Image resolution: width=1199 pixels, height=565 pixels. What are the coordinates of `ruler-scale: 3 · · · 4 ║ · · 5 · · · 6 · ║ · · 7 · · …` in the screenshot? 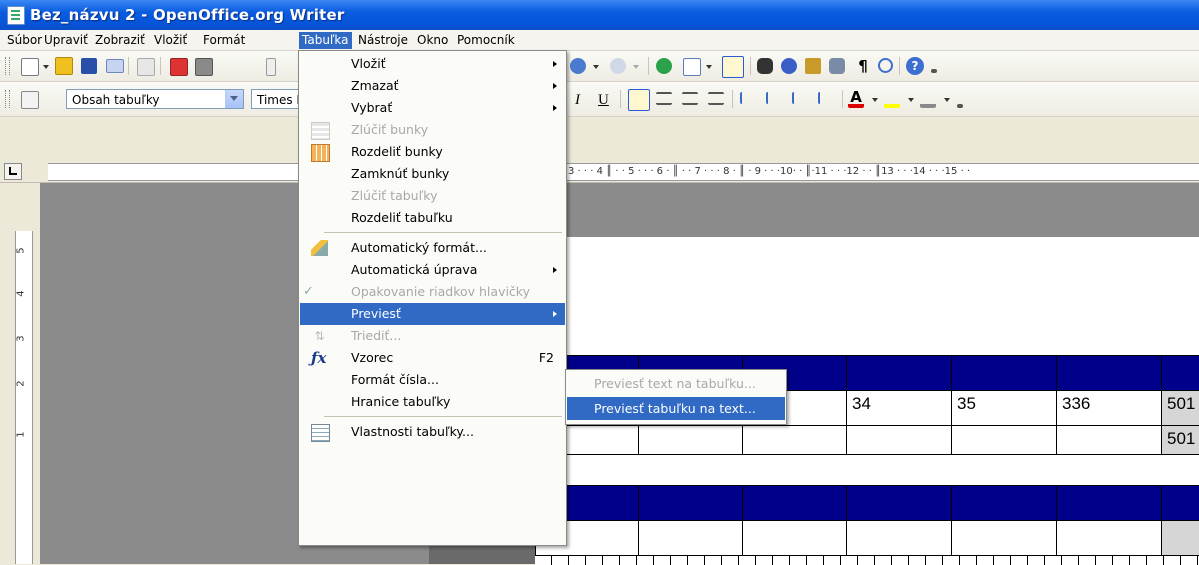 It's located at (623, 172).